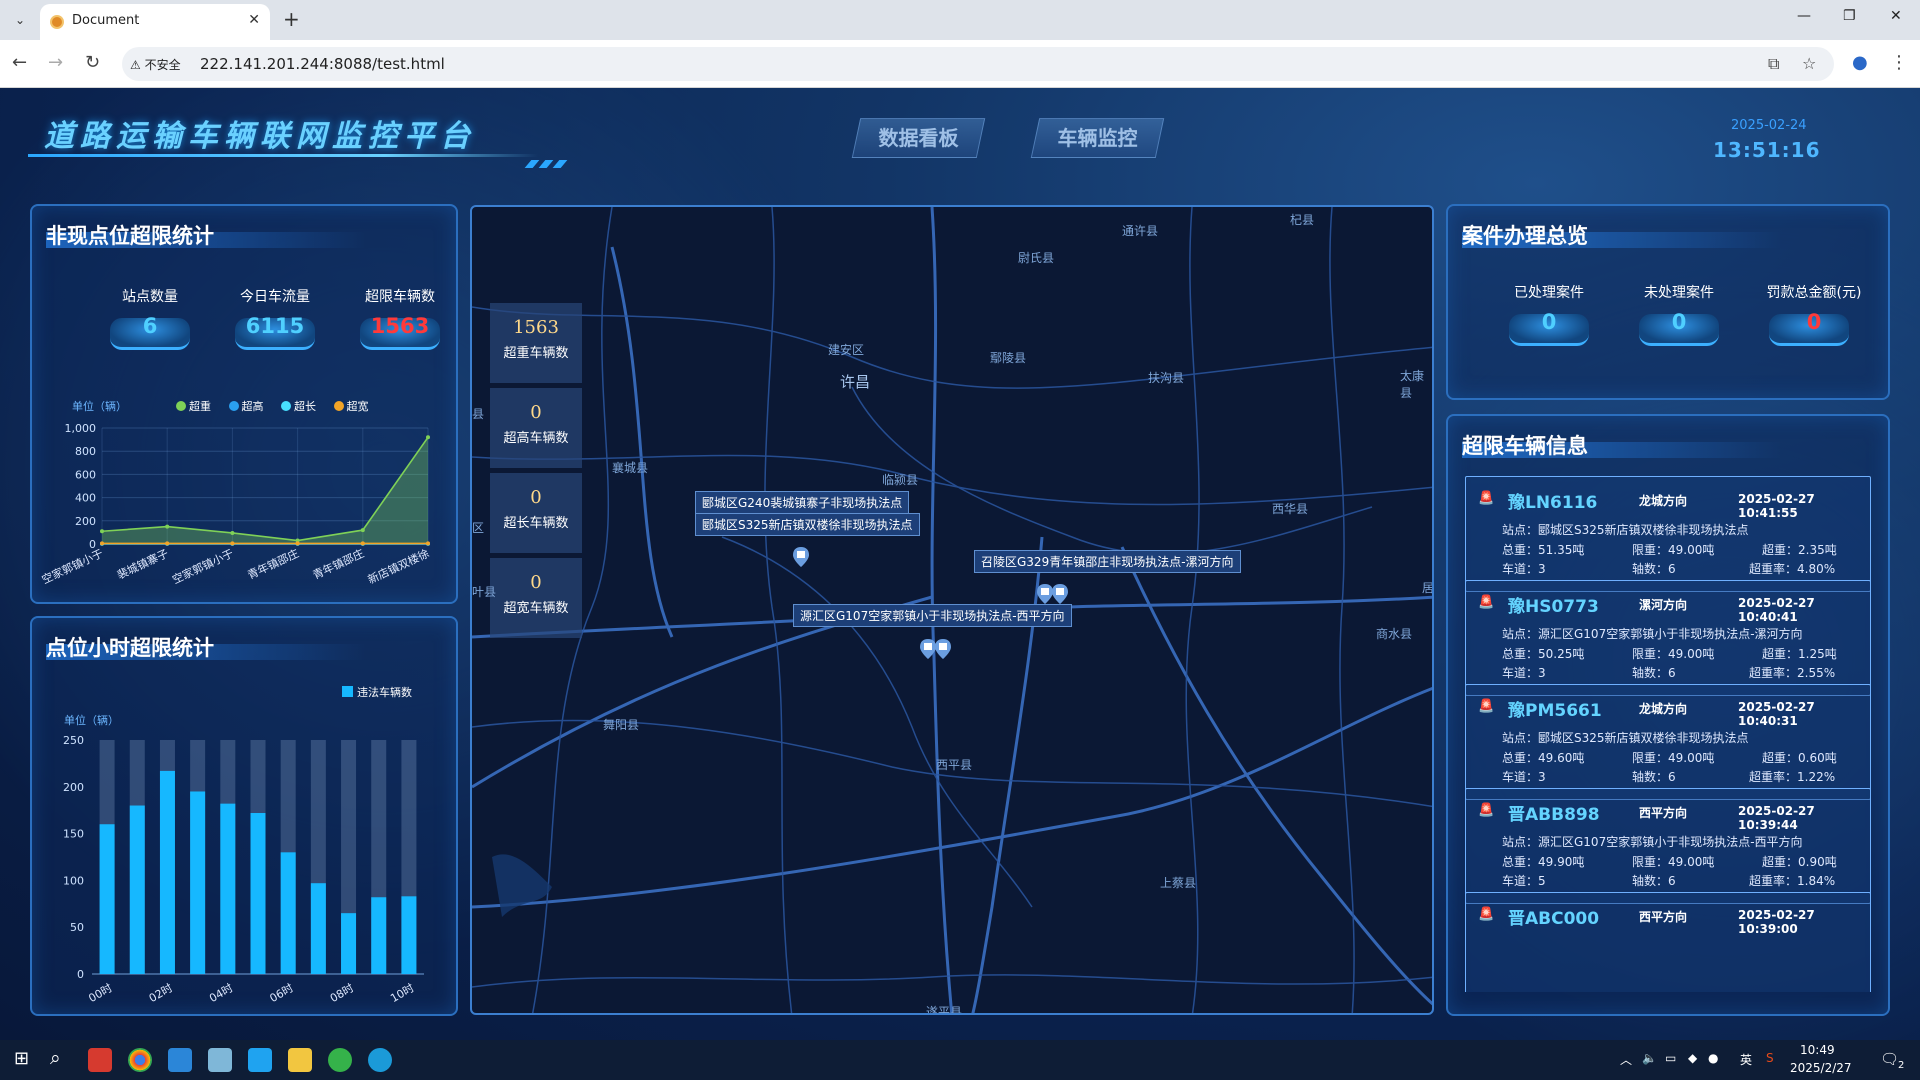 The image size is (1920, 1080). Describe the element at coordinates (1553, 503) in the screenshot. I see `plate-number: 豫LN6116` at that location.